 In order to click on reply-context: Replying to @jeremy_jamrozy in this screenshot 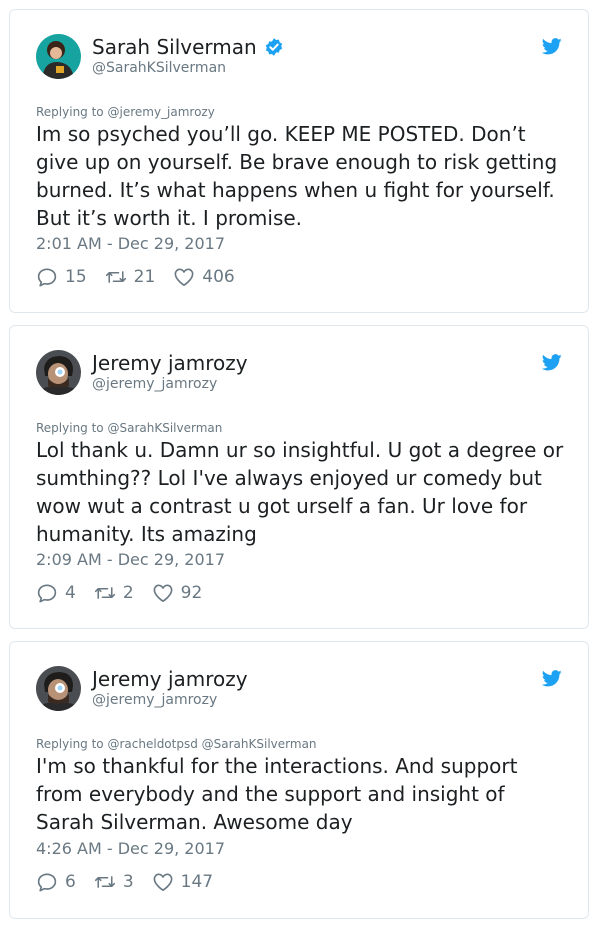, I will do `click(125, 112)`.